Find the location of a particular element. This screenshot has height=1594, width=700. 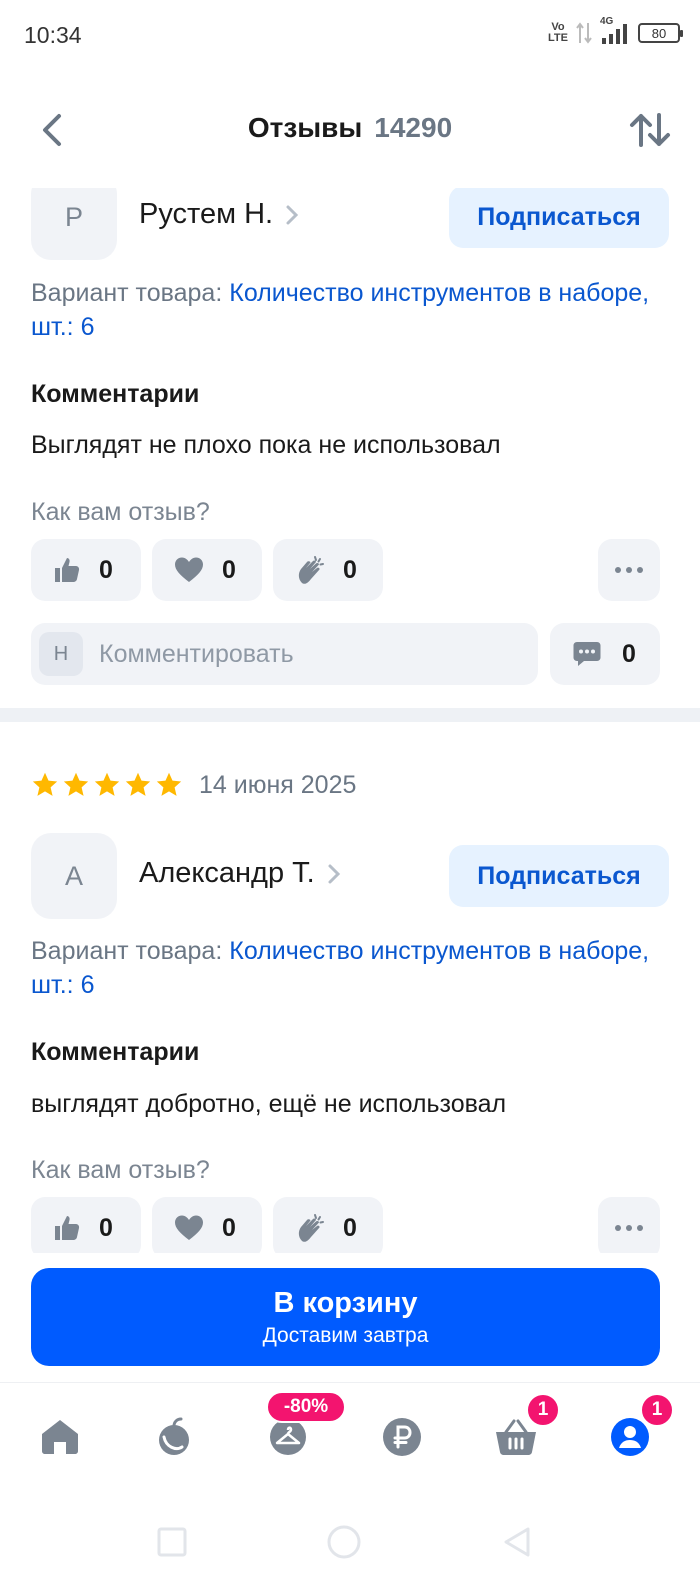

back-system-button is located at coordinates (517, 1542).